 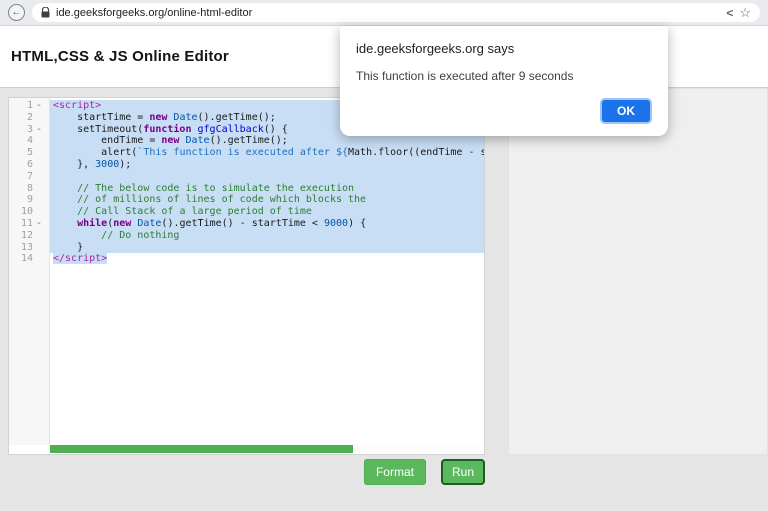 I want to click on code-line: 6 }, 3000);, so click(x=246, y=164).